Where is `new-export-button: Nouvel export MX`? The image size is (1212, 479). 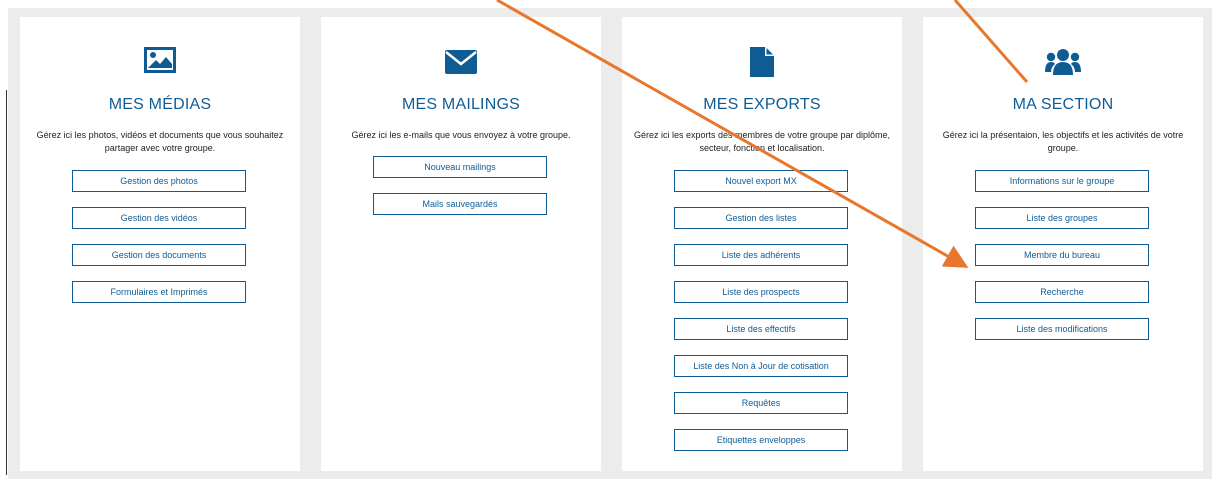
new-export-button: Nouvel export MX is located at coordinates (761, 181).